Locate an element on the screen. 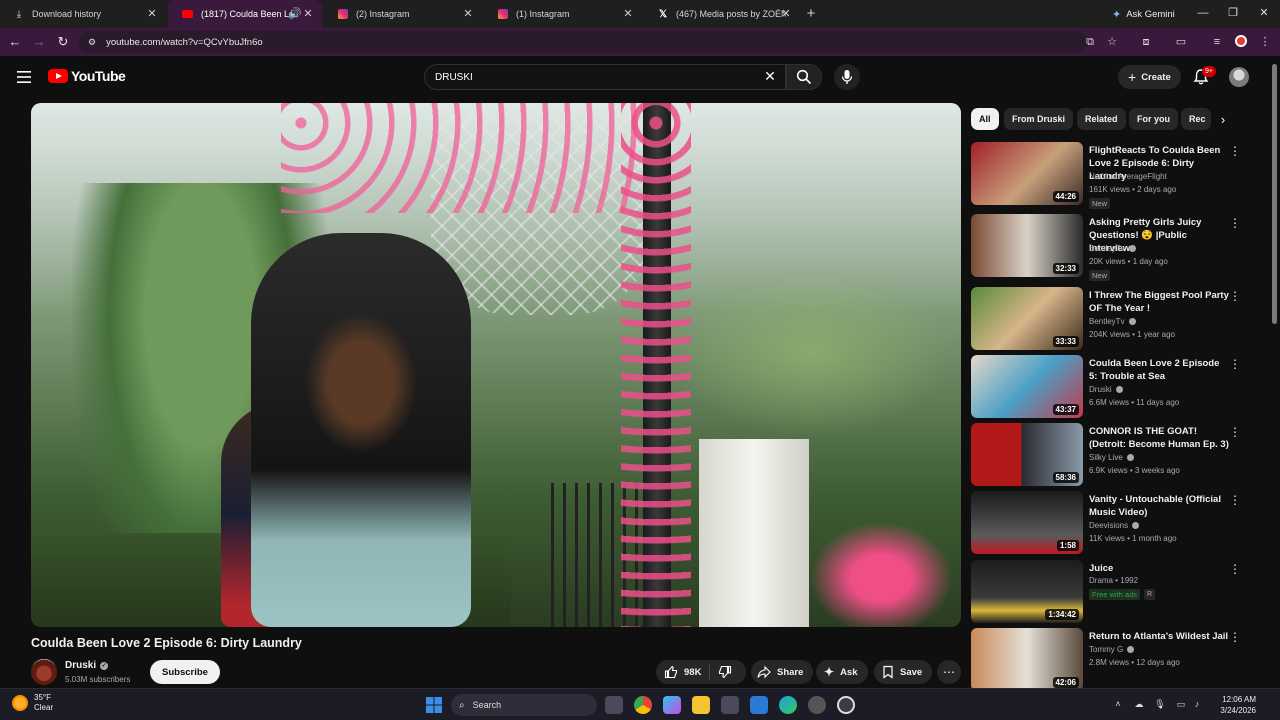  volume-icon: ♪ is located at coordinates (1197, 704).